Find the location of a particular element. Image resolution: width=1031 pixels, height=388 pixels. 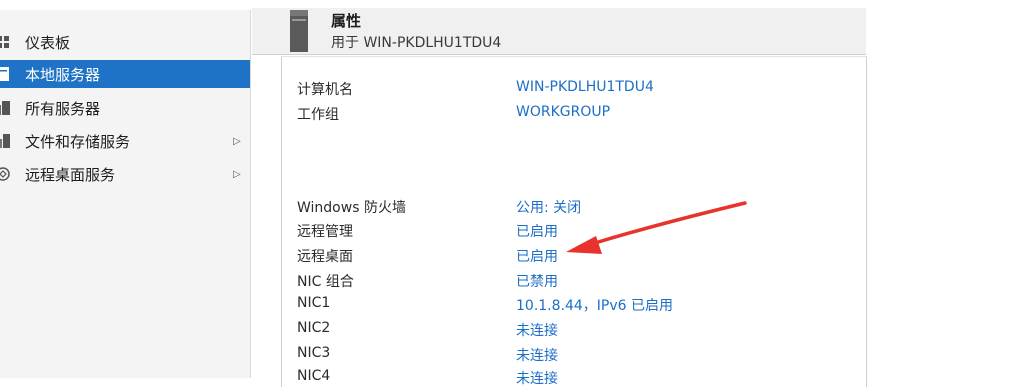

sidebar-item-dashboard: 仪表板 is located at coordinates (125, 42).